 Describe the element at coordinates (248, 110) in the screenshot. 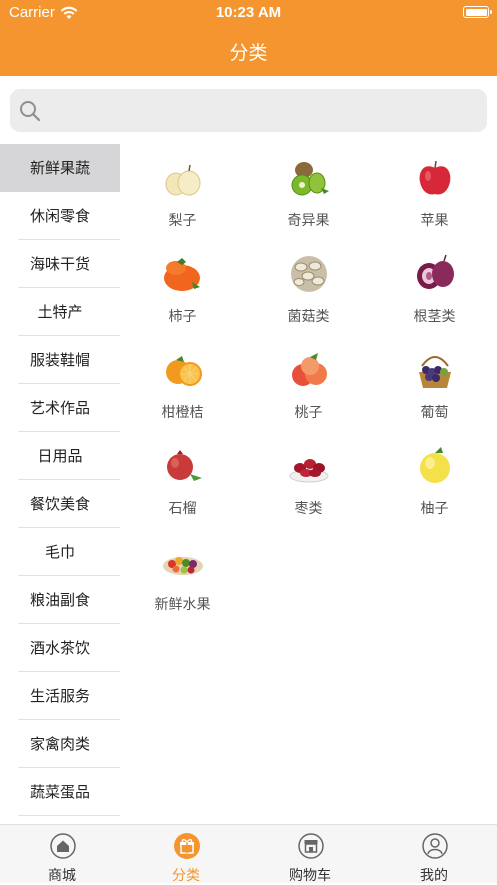

I see `search-input` at that location.